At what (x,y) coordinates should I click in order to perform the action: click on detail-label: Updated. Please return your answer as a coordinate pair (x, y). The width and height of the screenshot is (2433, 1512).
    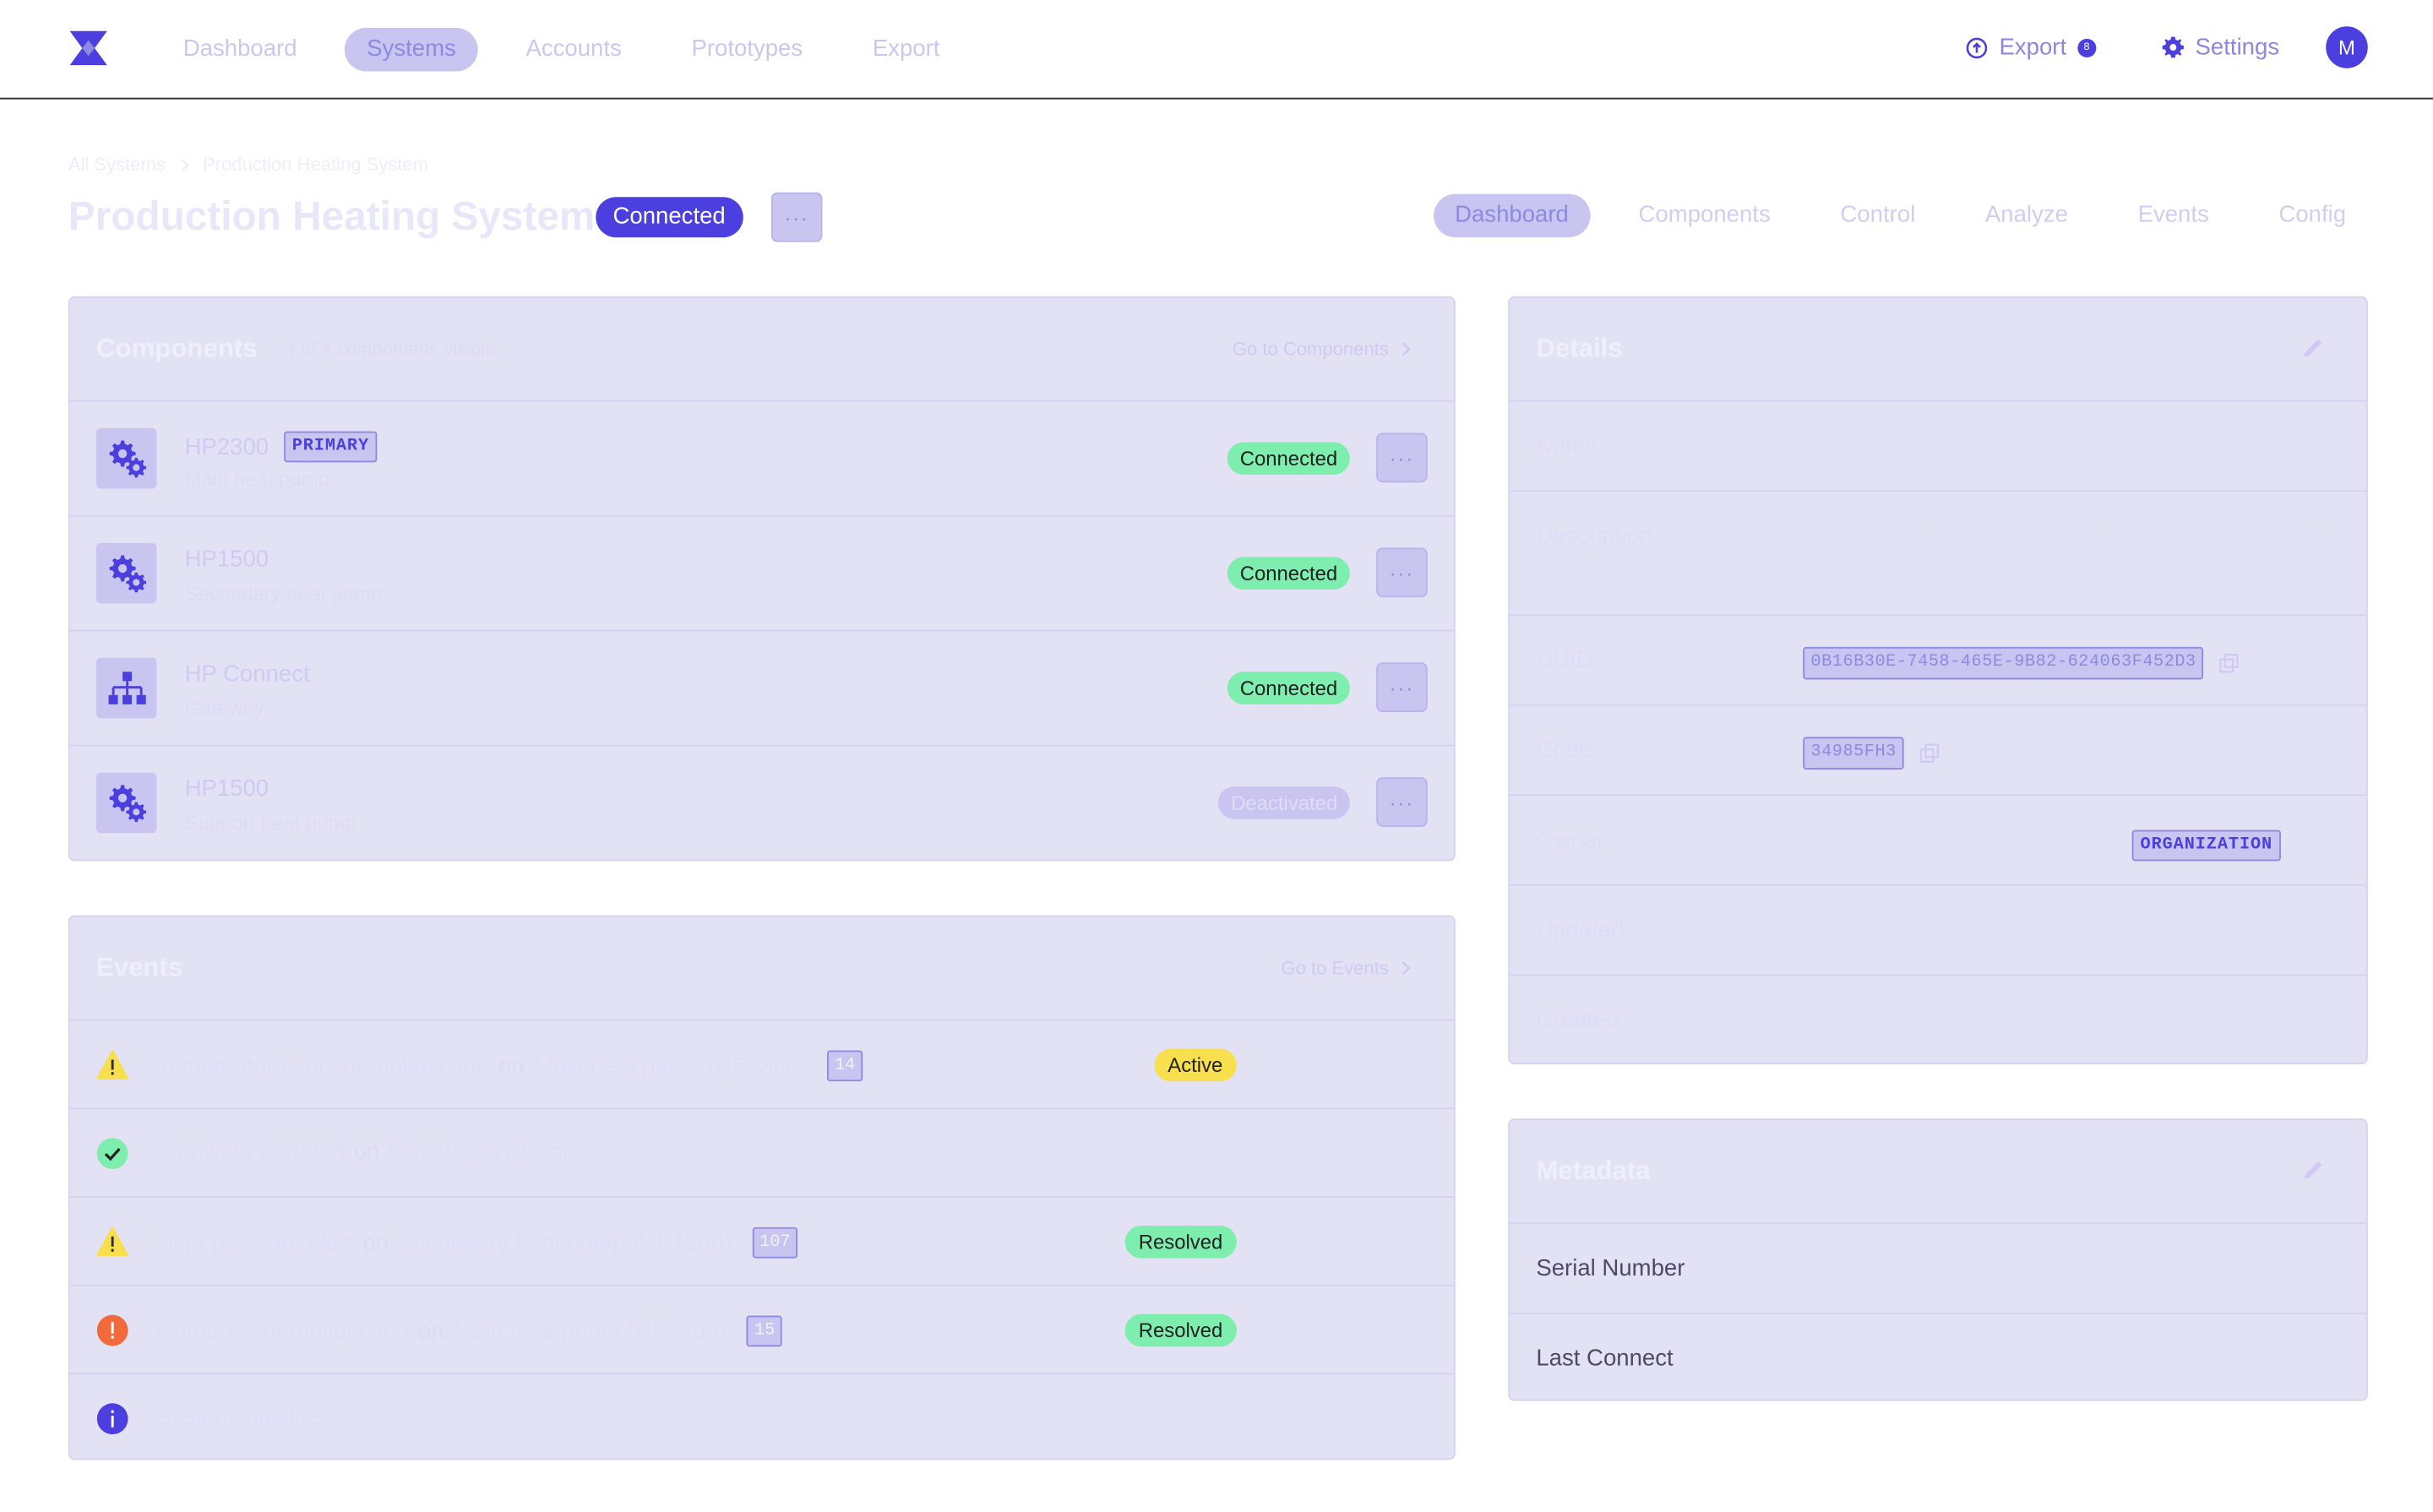
    Looking at the image, I should click on (1581, 930).